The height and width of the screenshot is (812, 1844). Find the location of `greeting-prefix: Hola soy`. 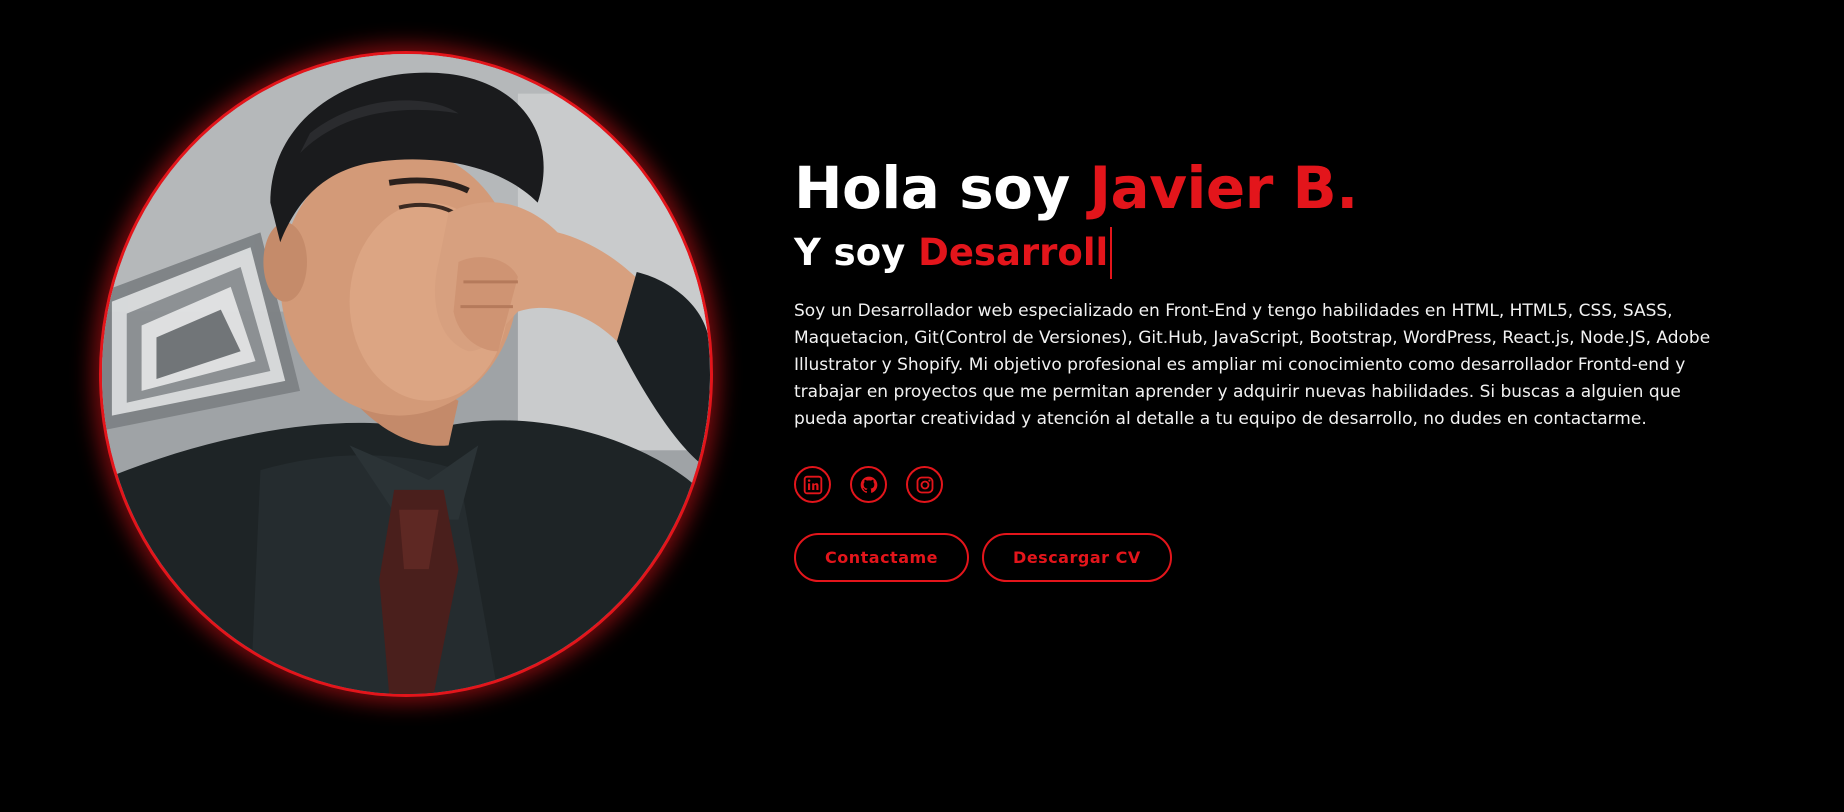

greeting-prefix: Hola soy is located at coordinates (942, 188).